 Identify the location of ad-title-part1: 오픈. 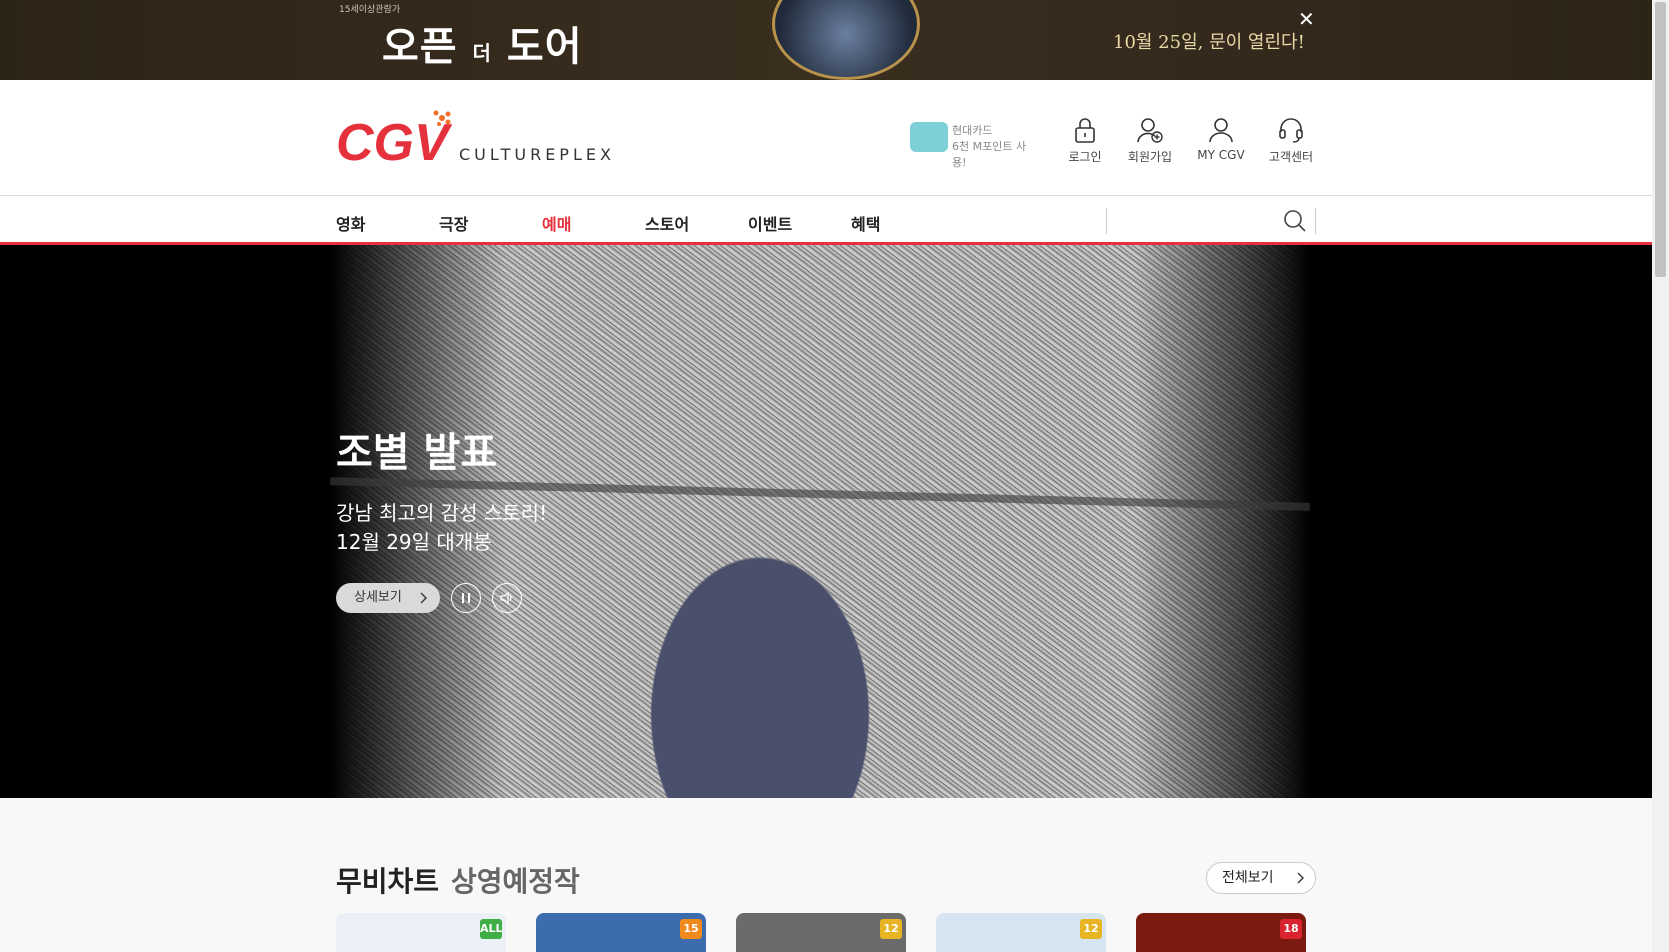
(420, 47).